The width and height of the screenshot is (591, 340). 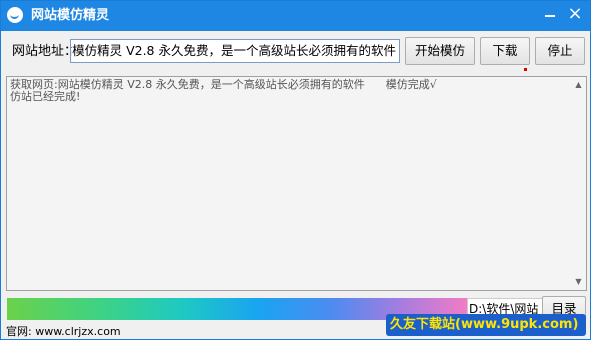 What do you see at coordinates (525, 69) in the screenshot?
I see `status-dot` at bounding box center [525, 69].